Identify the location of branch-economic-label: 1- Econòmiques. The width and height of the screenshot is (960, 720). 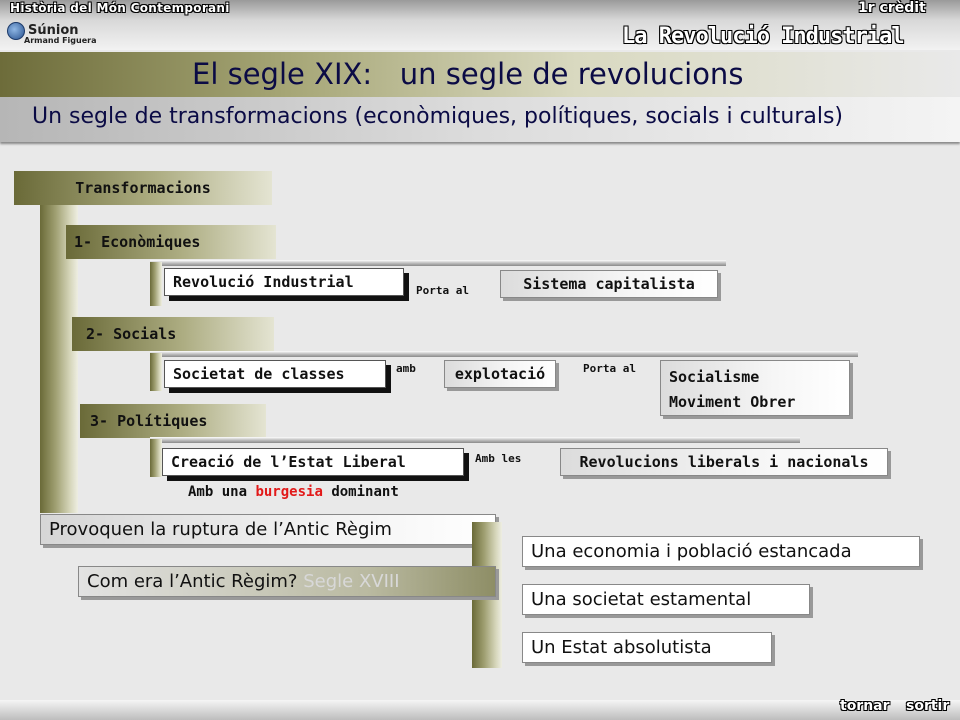
(137, 242).